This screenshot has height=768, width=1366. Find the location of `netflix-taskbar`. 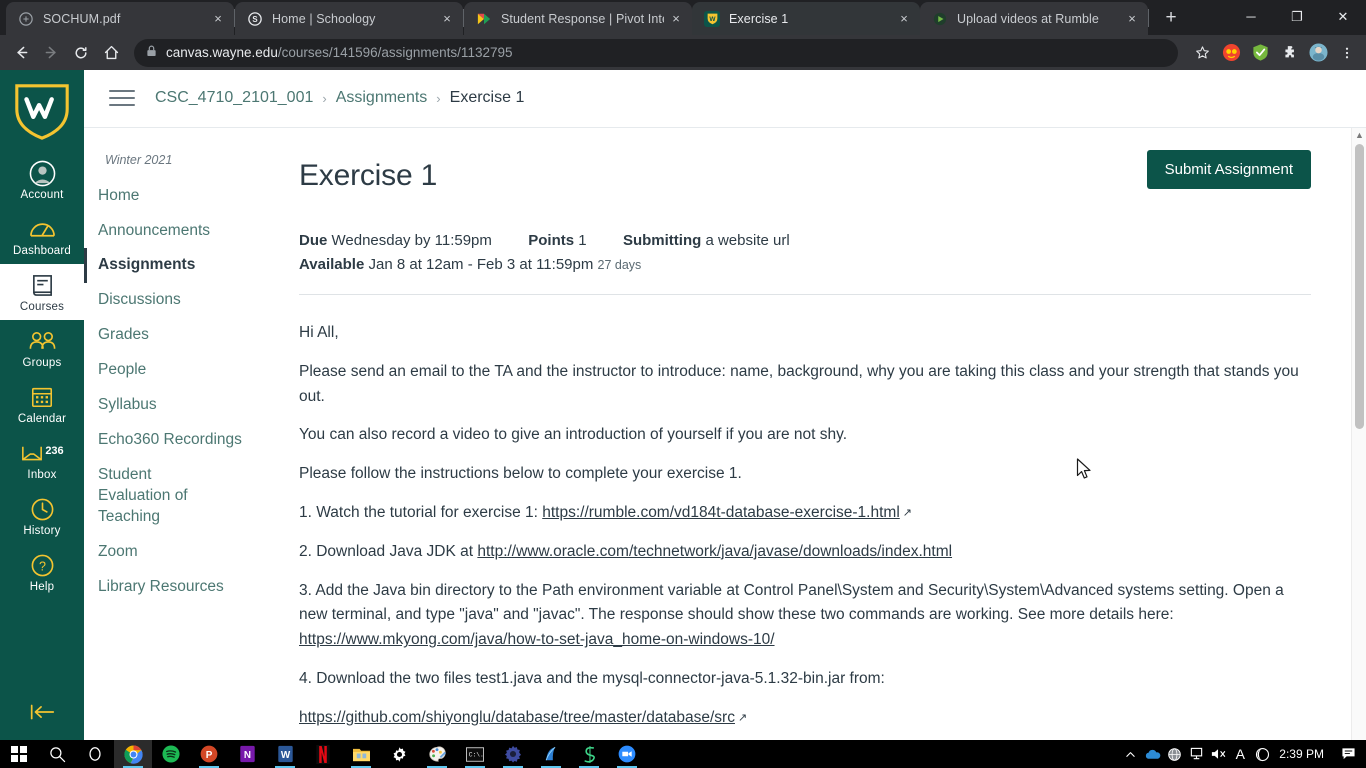

netflix-taskbar is located at coordinates (323, 754).